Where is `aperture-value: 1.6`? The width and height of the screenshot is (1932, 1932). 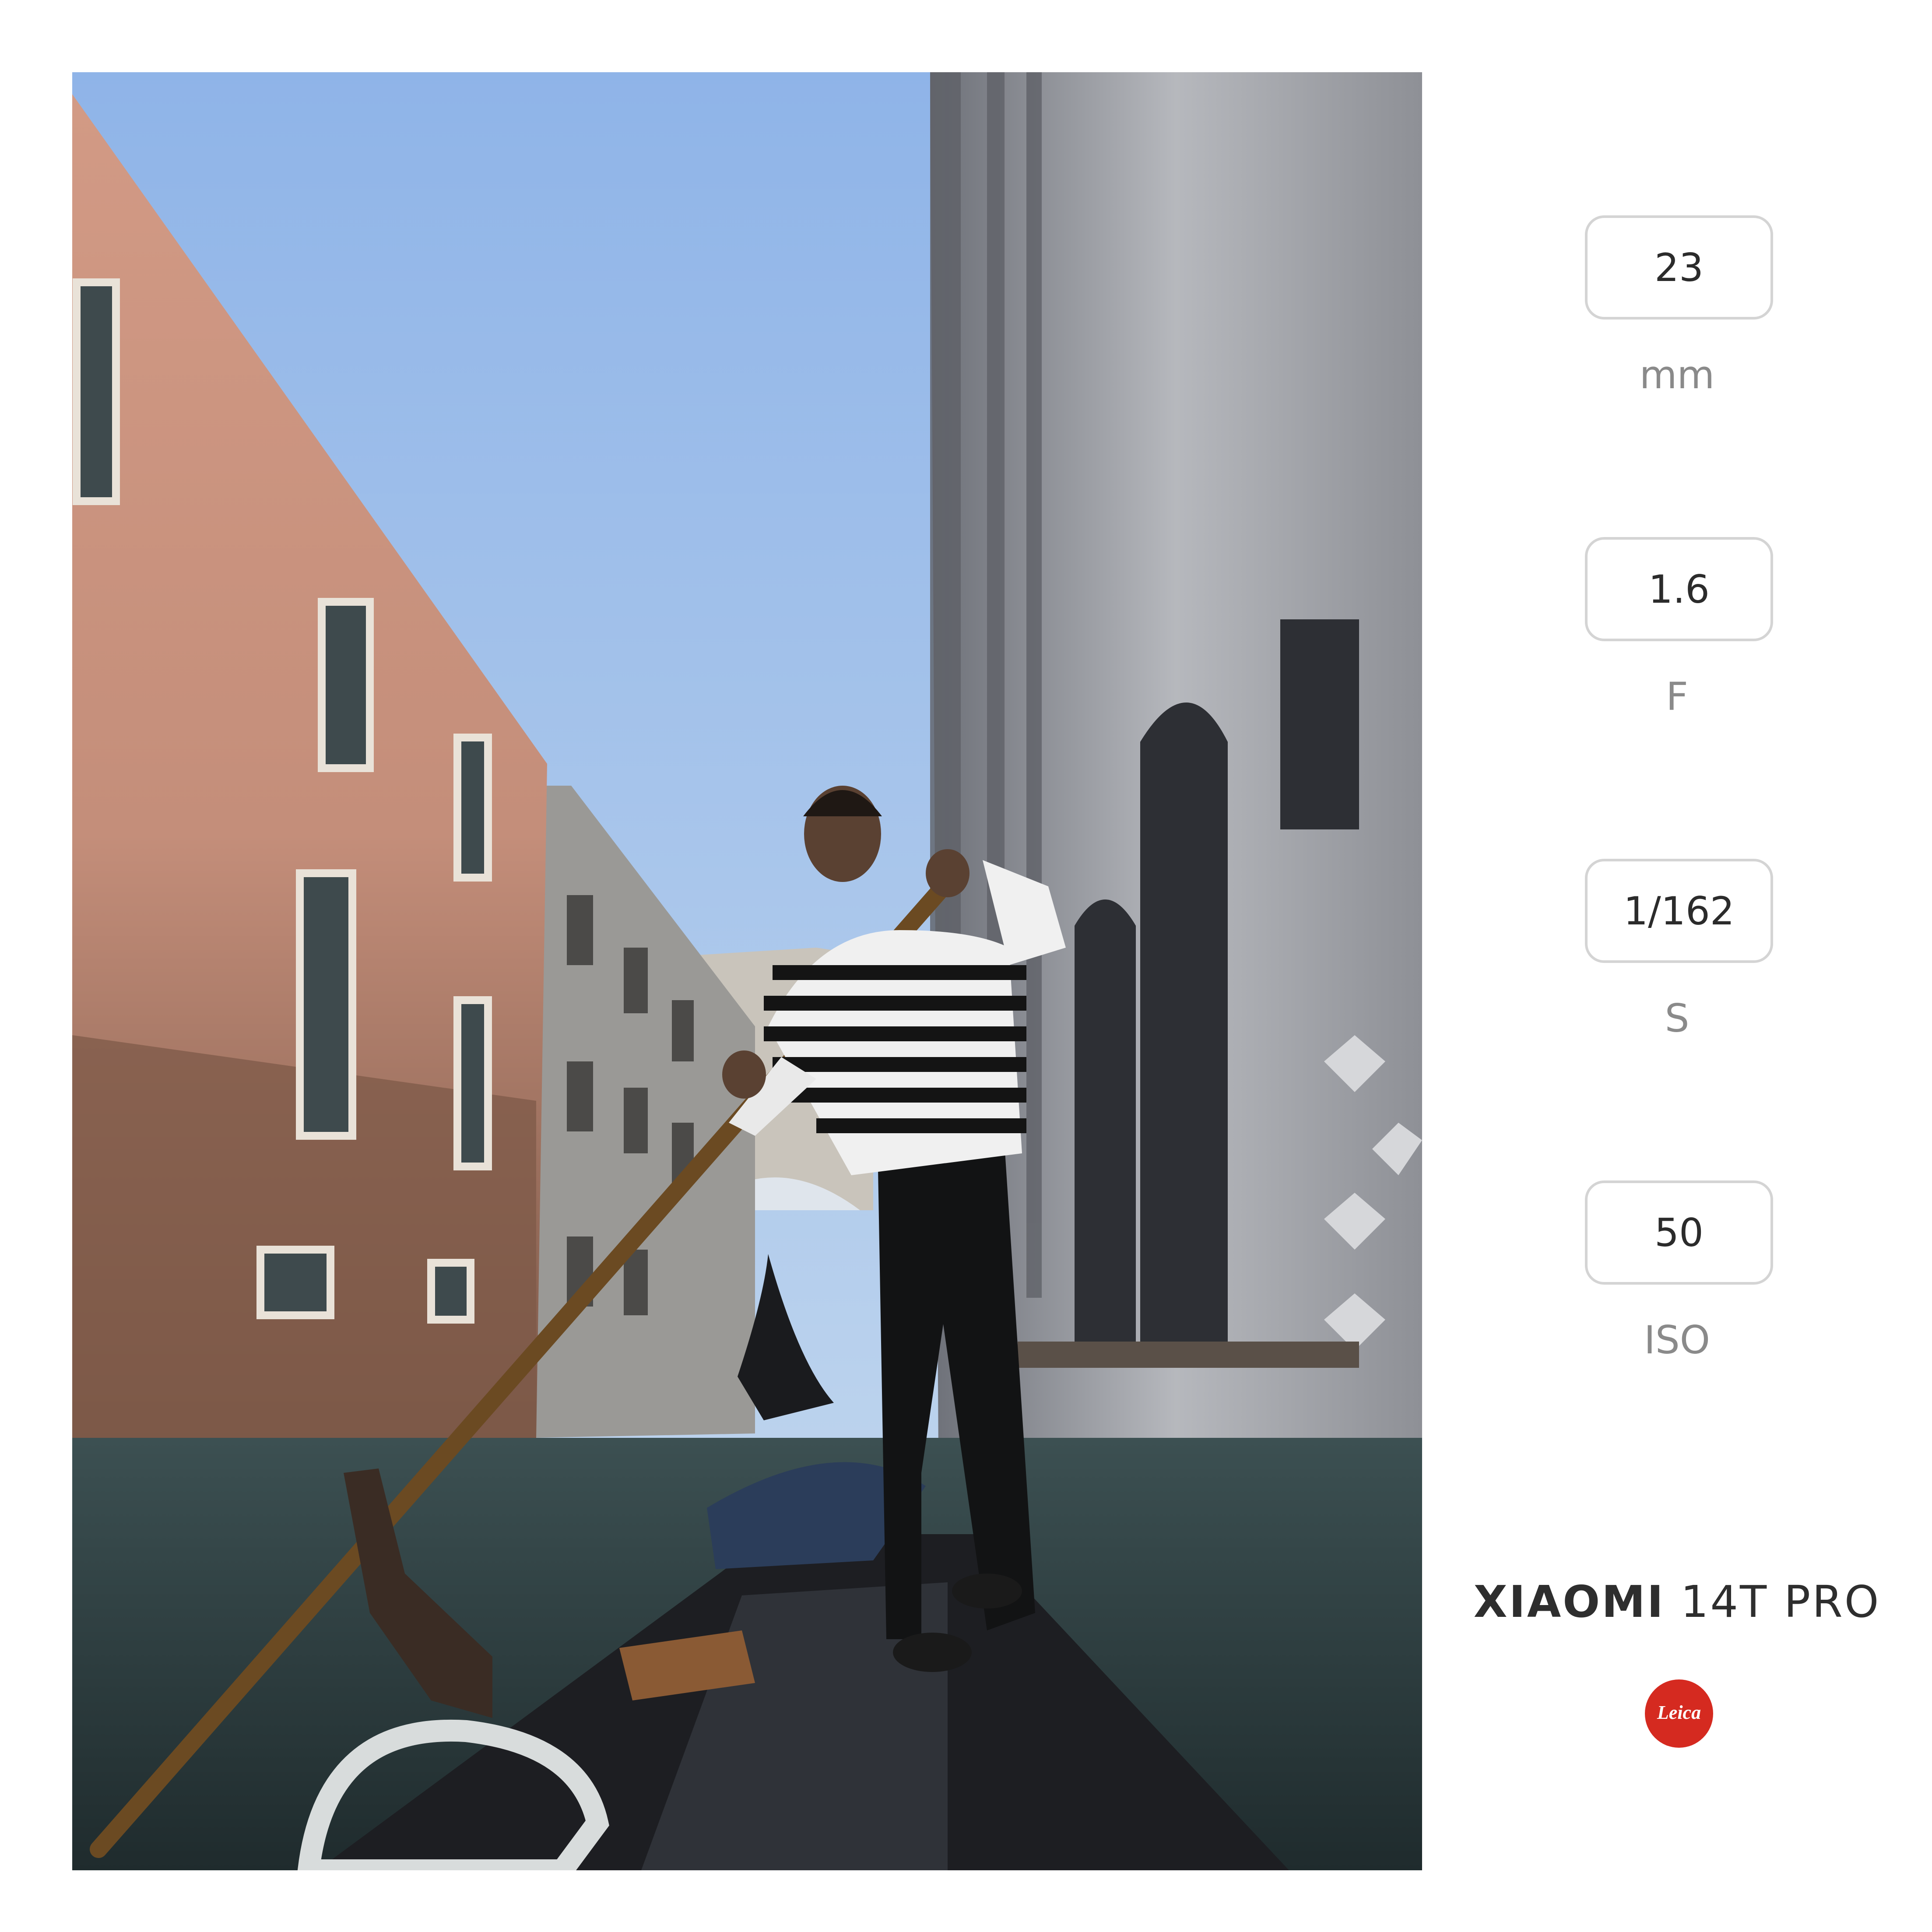 aperture-value: 1.6 is located at coordinates (1679, 589).